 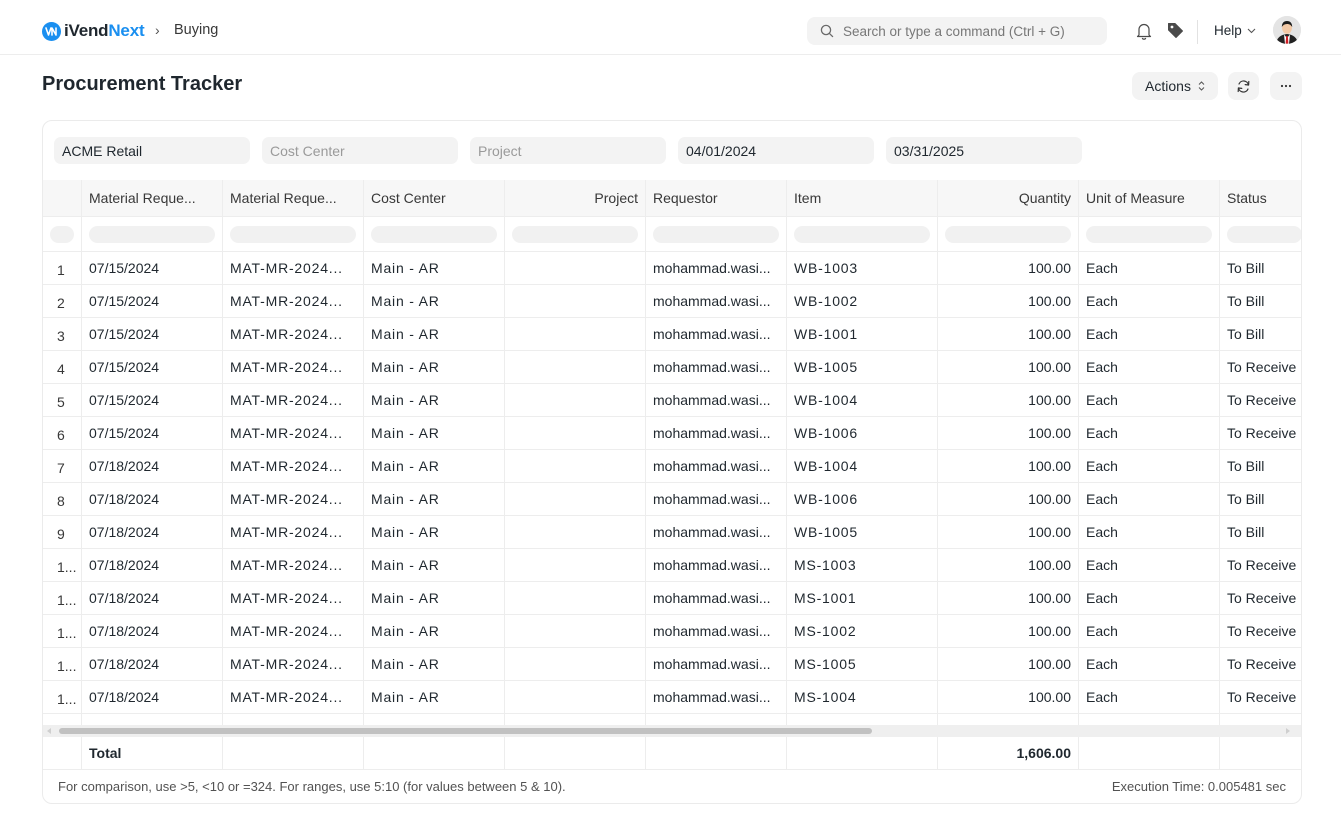 What do you see at coordinates (1287, 30) in the screenshot?
I see `avatar` at bounding box center [1287, 30].